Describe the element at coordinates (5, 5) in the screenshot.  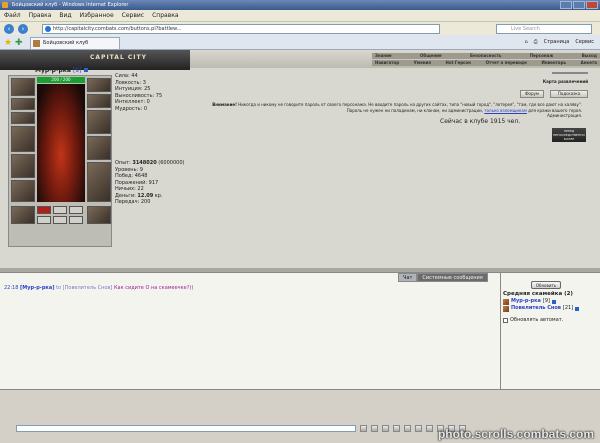
I see `ie-icon` at that location.